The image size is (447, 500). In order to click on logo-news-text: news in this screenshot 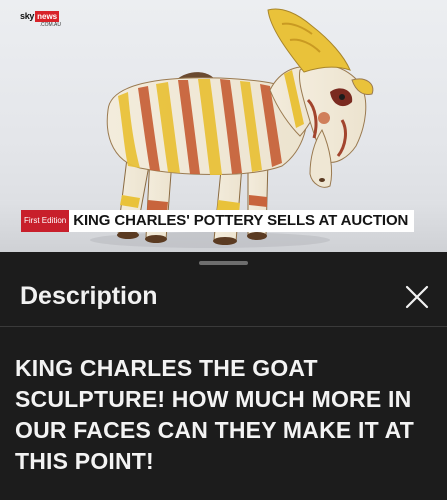, I will do `click(47, 16)`.